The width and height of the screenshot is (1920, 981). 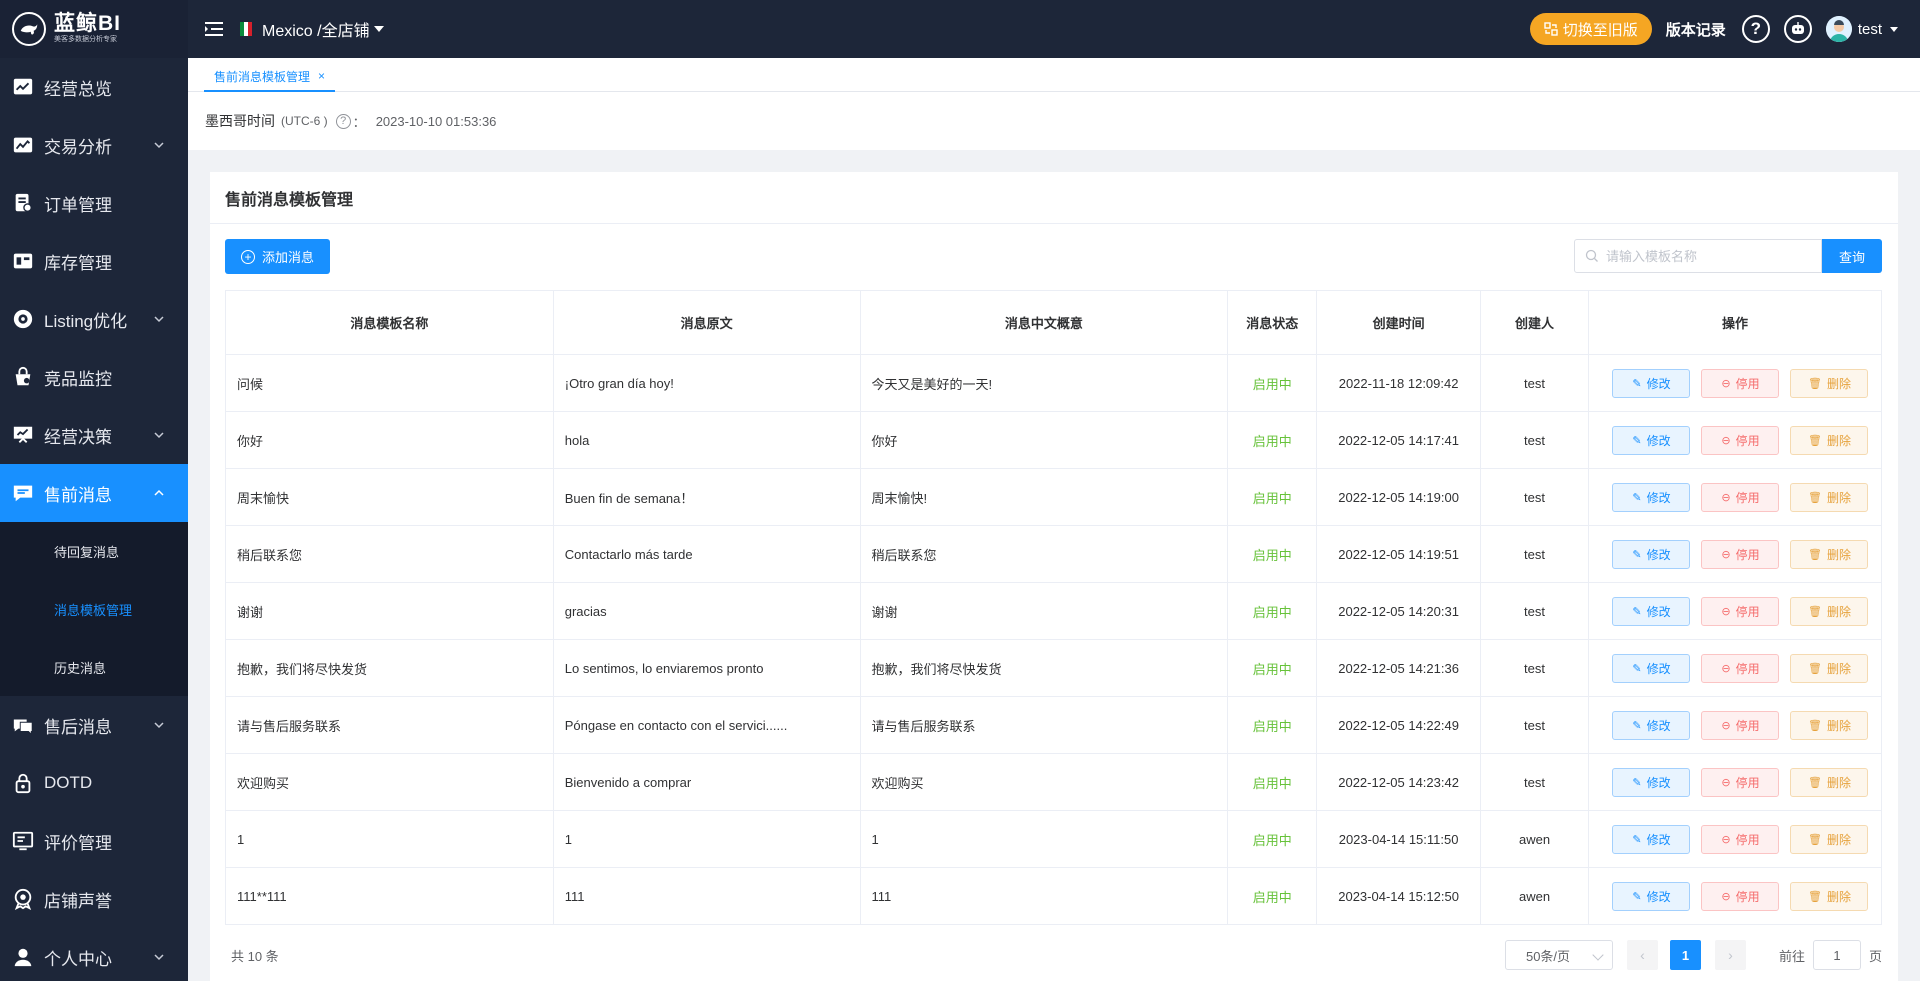 I want to click on user-menu: test, so click(x=1878, y=29).